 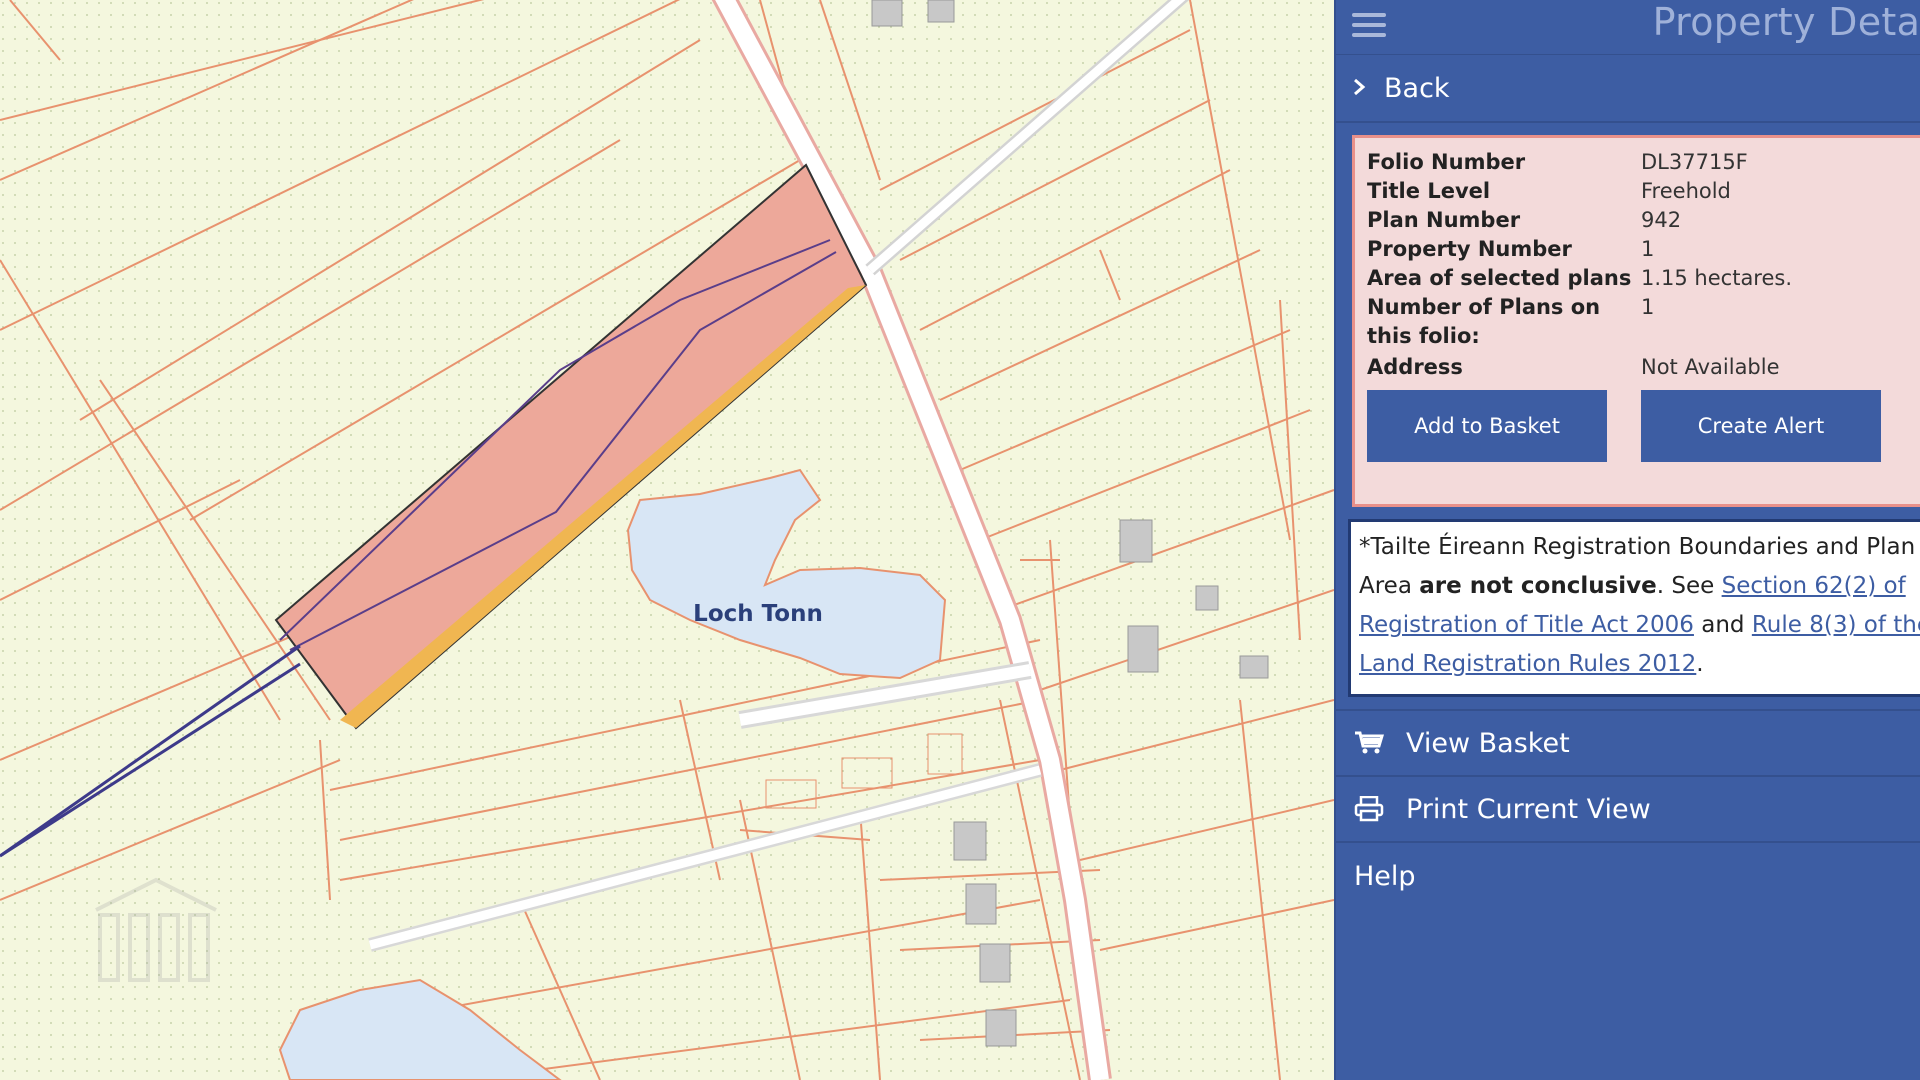 I want to click on help-button: Help, so click(x=1628, y=876).